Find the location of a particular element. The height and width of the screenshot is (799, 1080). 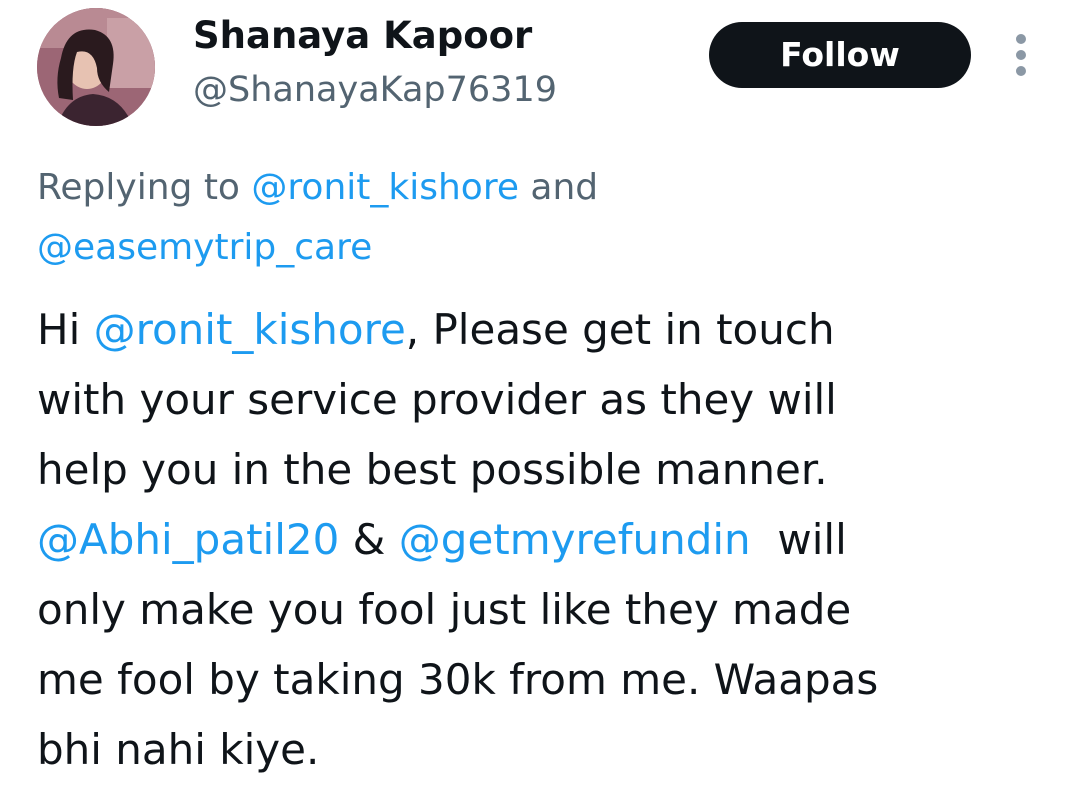

tweet-line: @Abhi_patil20 & @getmyrefundin will is located at coordinates (547, 540).